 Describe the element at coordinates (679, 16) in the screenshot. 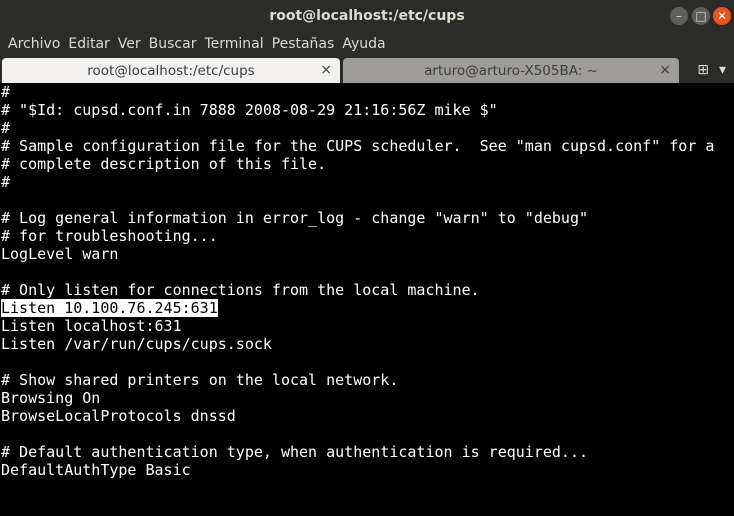

I see `minimize-button: –` at that location.